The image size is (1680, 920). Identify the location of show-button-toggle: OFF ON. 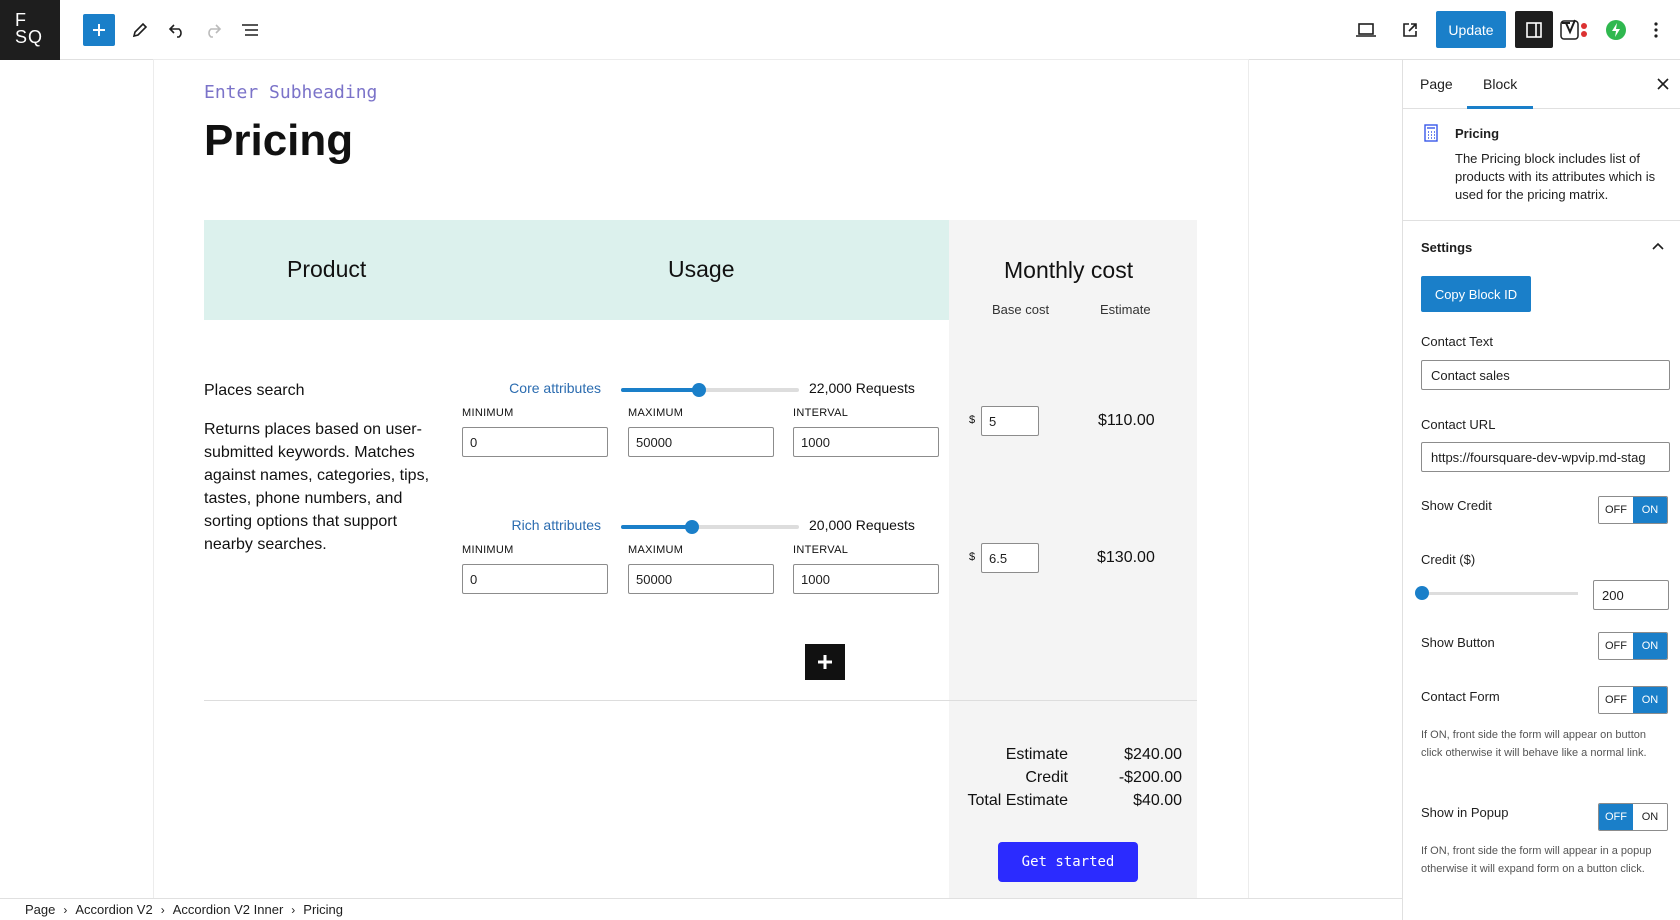
(1633, 646).